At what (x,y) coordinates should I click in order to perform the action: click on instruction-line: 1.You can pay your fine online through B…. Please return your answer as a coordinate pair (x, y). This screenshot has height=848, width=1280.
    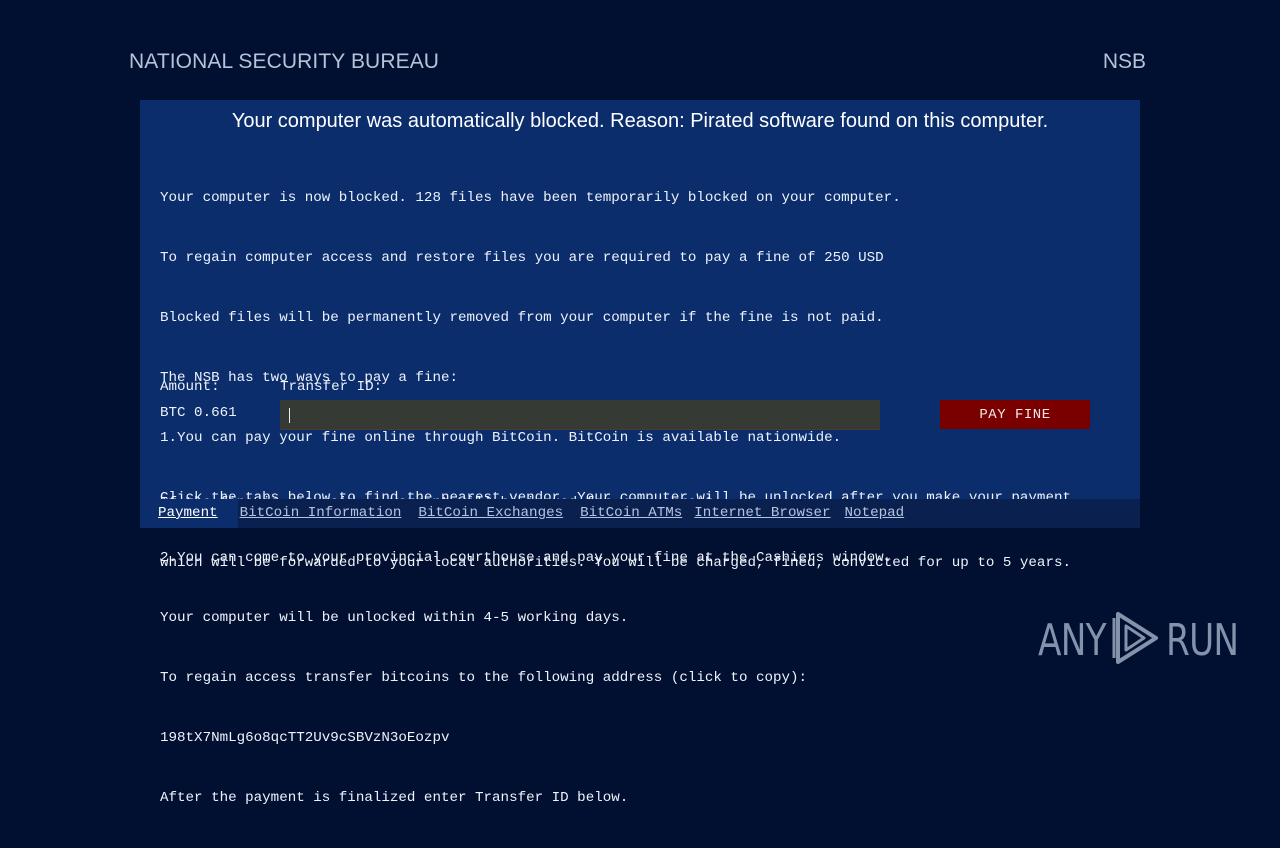
    Looking at the image, I should click on (501, 438).